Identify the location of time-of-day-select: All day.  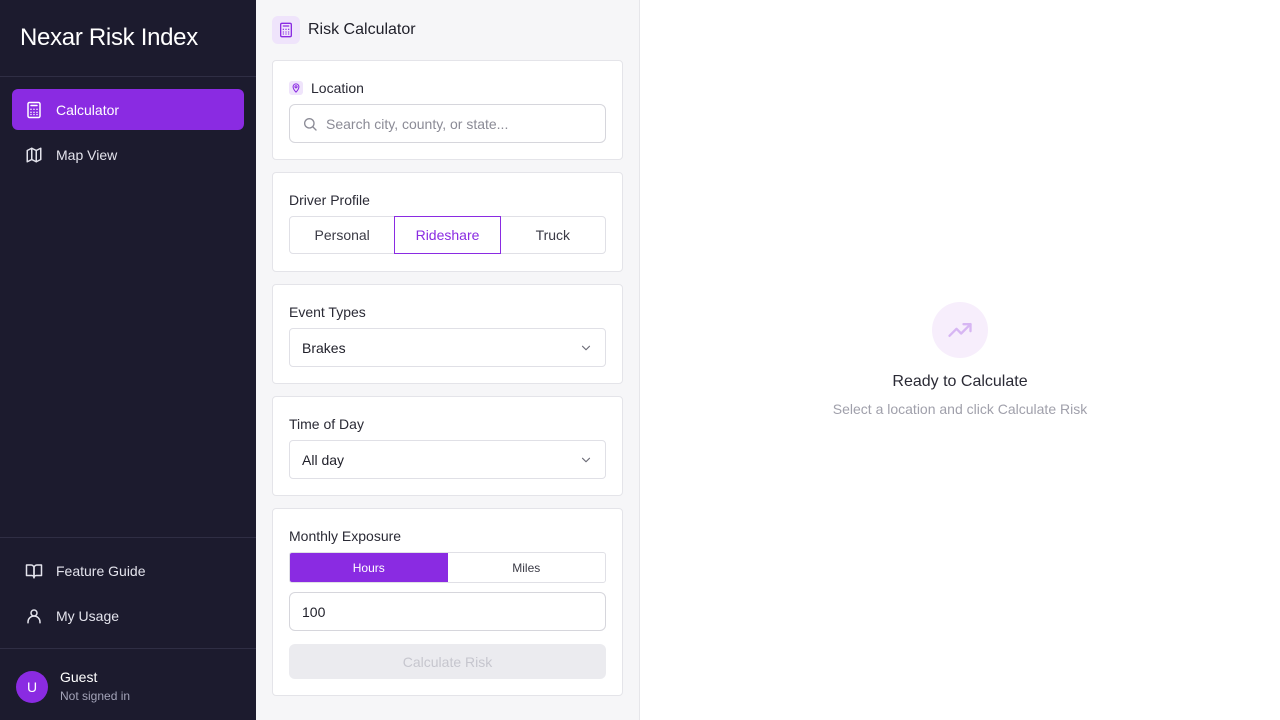
(447, 459).